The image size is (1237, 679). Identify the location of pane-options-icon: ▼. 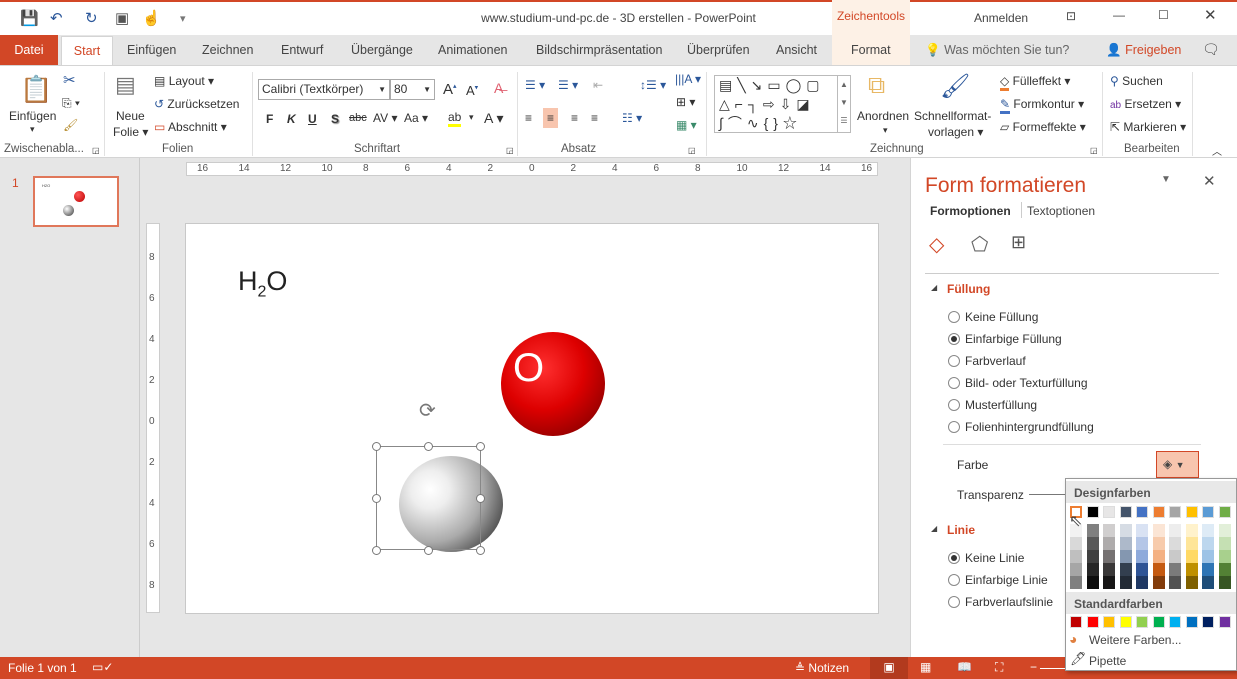
(1166, 179).